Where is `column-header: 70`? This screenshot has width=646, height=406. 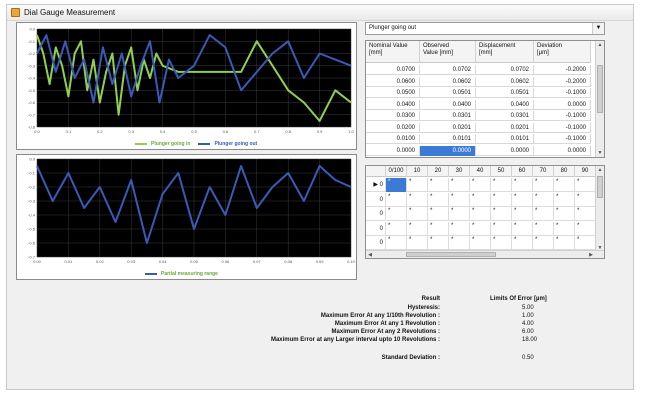
column-header: 70 is located at coordinates (543, 171).